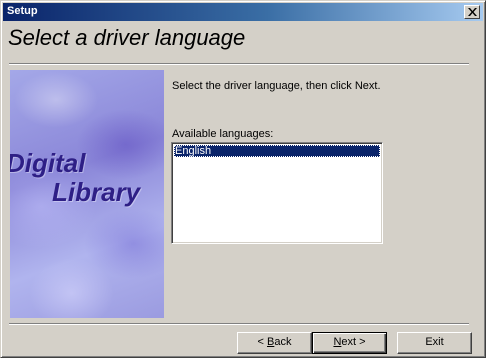  What do you see at coordinates (239, 324) in the screenshot?
I see `footer-divider` at bounding box center [239, 324].